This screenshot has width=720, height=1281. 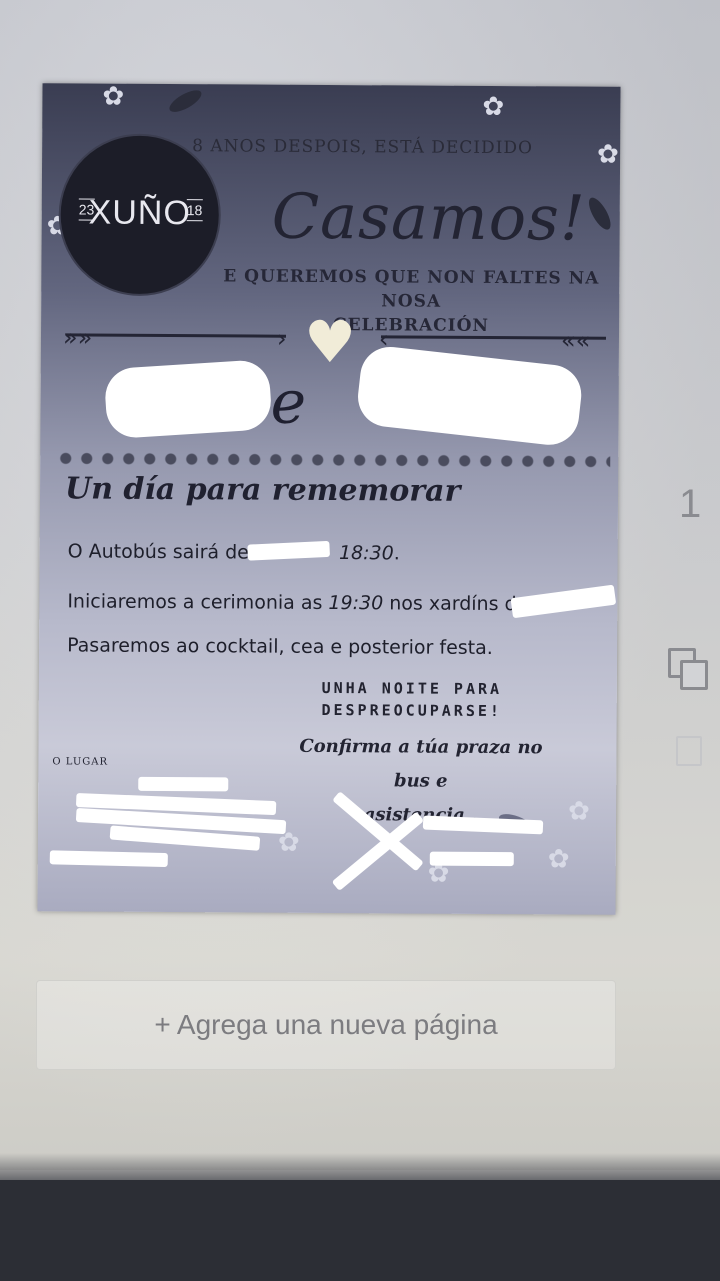 I want to click on headline: Casamos!, so click(x=428, y=217).